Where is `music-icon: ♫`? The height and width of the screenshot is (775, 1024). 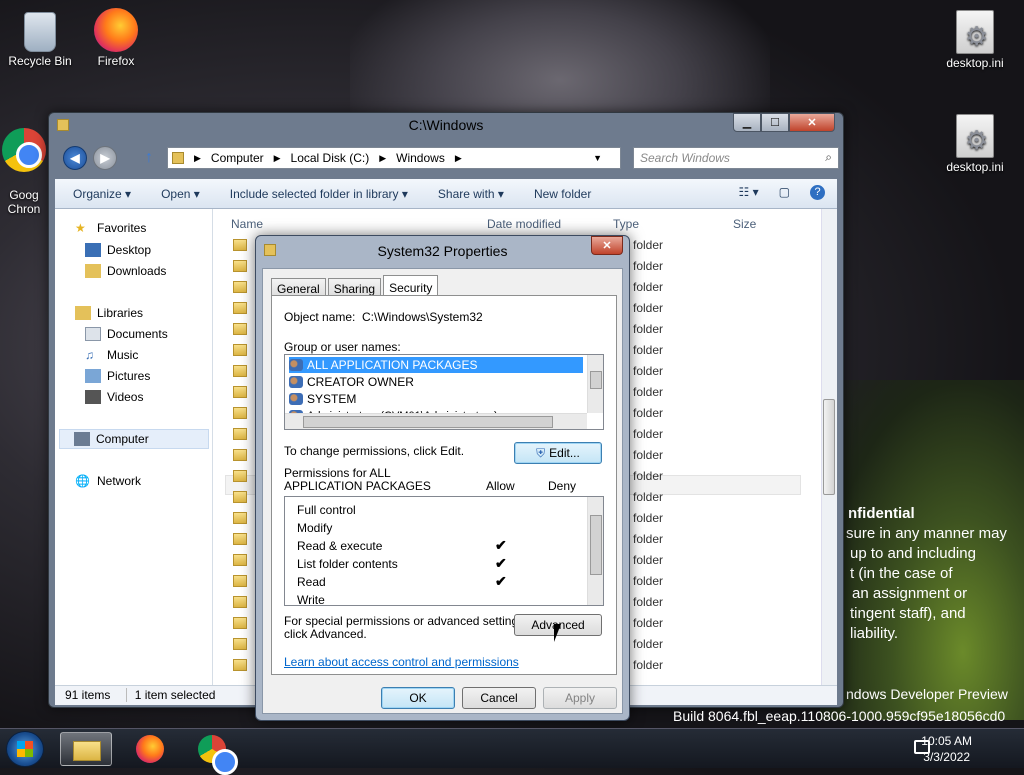
music-icon: ♫ is located at coordinates (89, 355).